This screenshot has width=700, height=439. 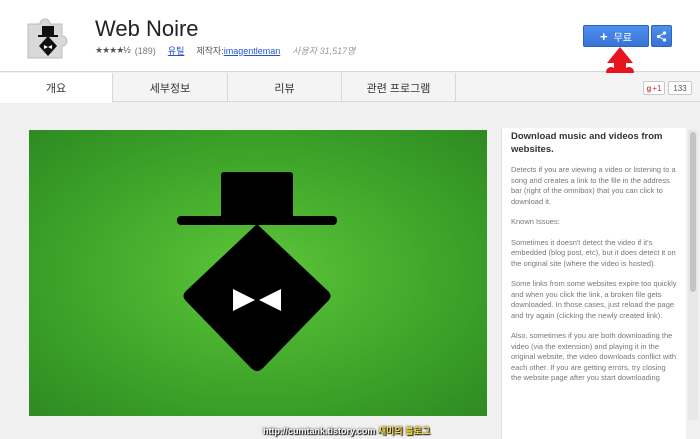 What do you see at coordinates (210, 51) in the screenshot?
I see `author-label: 제작자:` at bounding box center [210, 51].